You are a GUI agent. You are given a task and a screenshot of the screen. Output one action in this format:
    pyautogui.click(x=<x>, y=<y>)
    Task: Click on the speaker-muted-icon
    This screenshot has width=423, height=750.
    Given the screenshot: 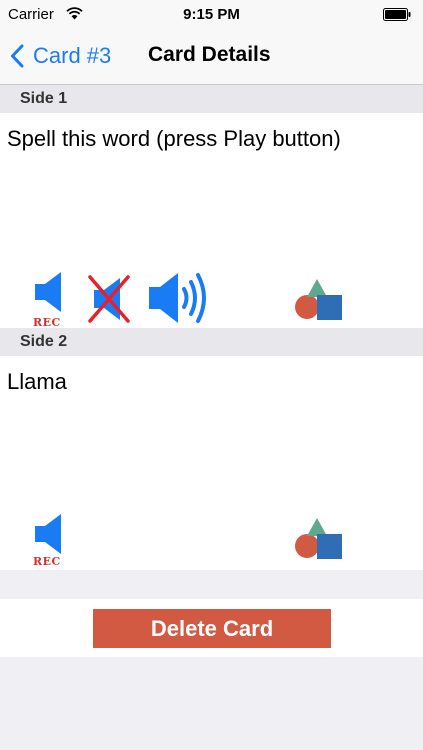 What is the action you would take?
    pyautogui.click(x=109, y=299)
    